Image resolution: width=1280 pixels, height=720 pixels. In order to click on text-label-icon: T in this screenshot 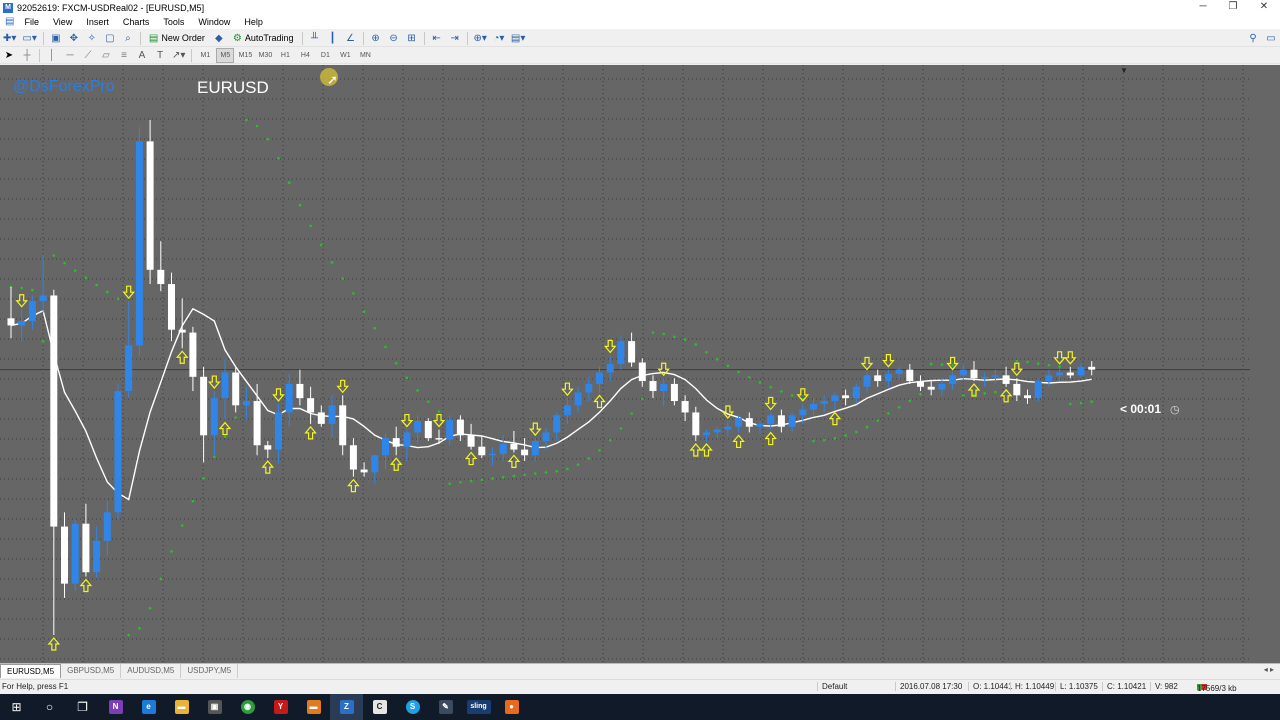, I will do `click(160, 55)`.